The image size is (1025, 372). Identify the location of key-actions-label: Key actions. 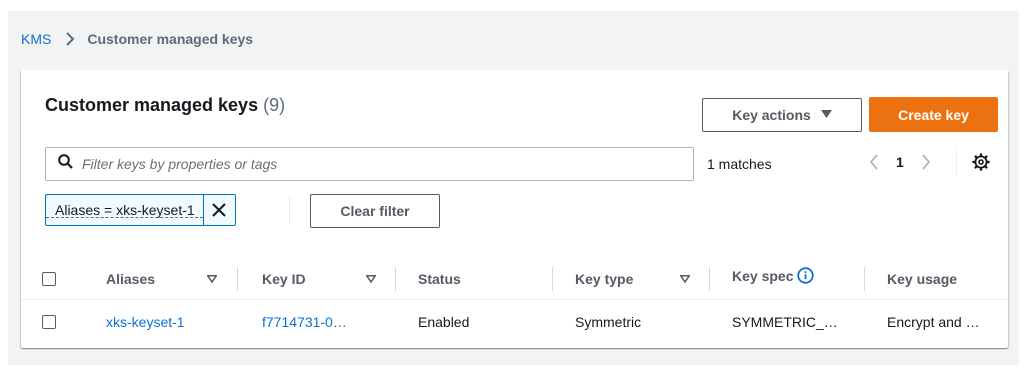
(771, 115).